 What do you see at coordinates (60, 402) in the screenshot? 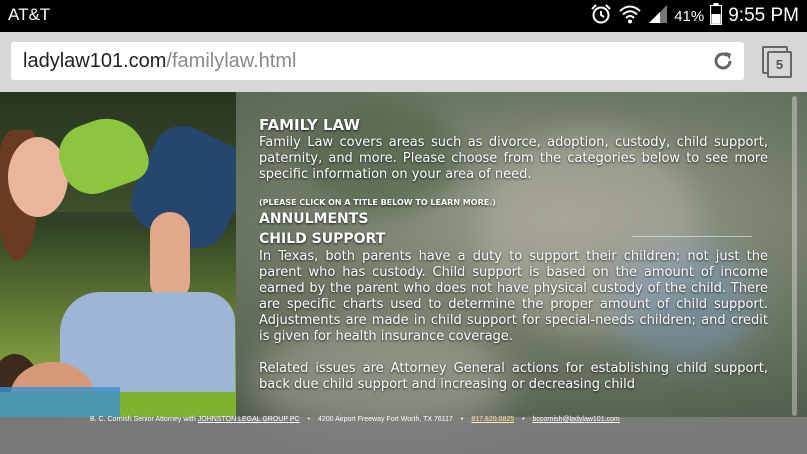
I see `photo-blanket` at bounding box center [60, 402].